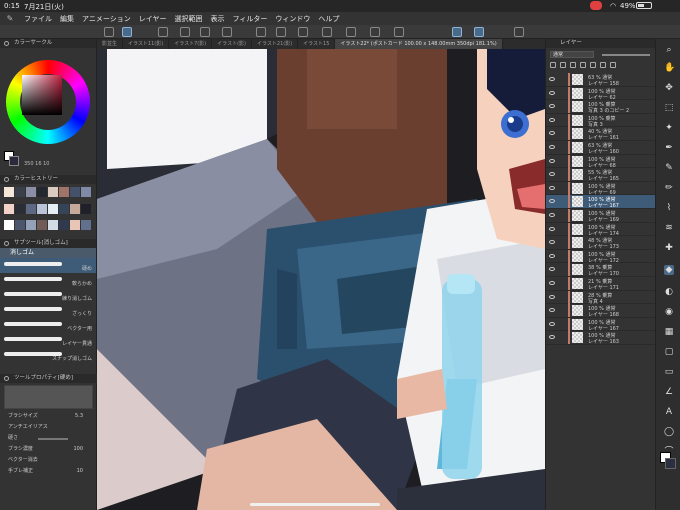 The height and width of the screenshot is (510, 680). Describe the element at coordinates (593, 65) in the screenshot. I see `mask-icon` at that location.